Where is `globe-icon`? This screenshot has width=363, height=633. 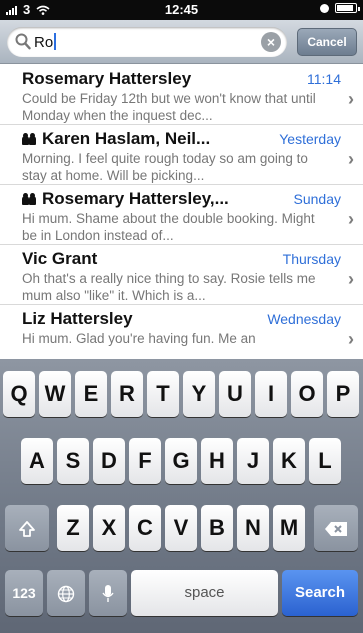 globe-icon is located at coordinates (66, 594).